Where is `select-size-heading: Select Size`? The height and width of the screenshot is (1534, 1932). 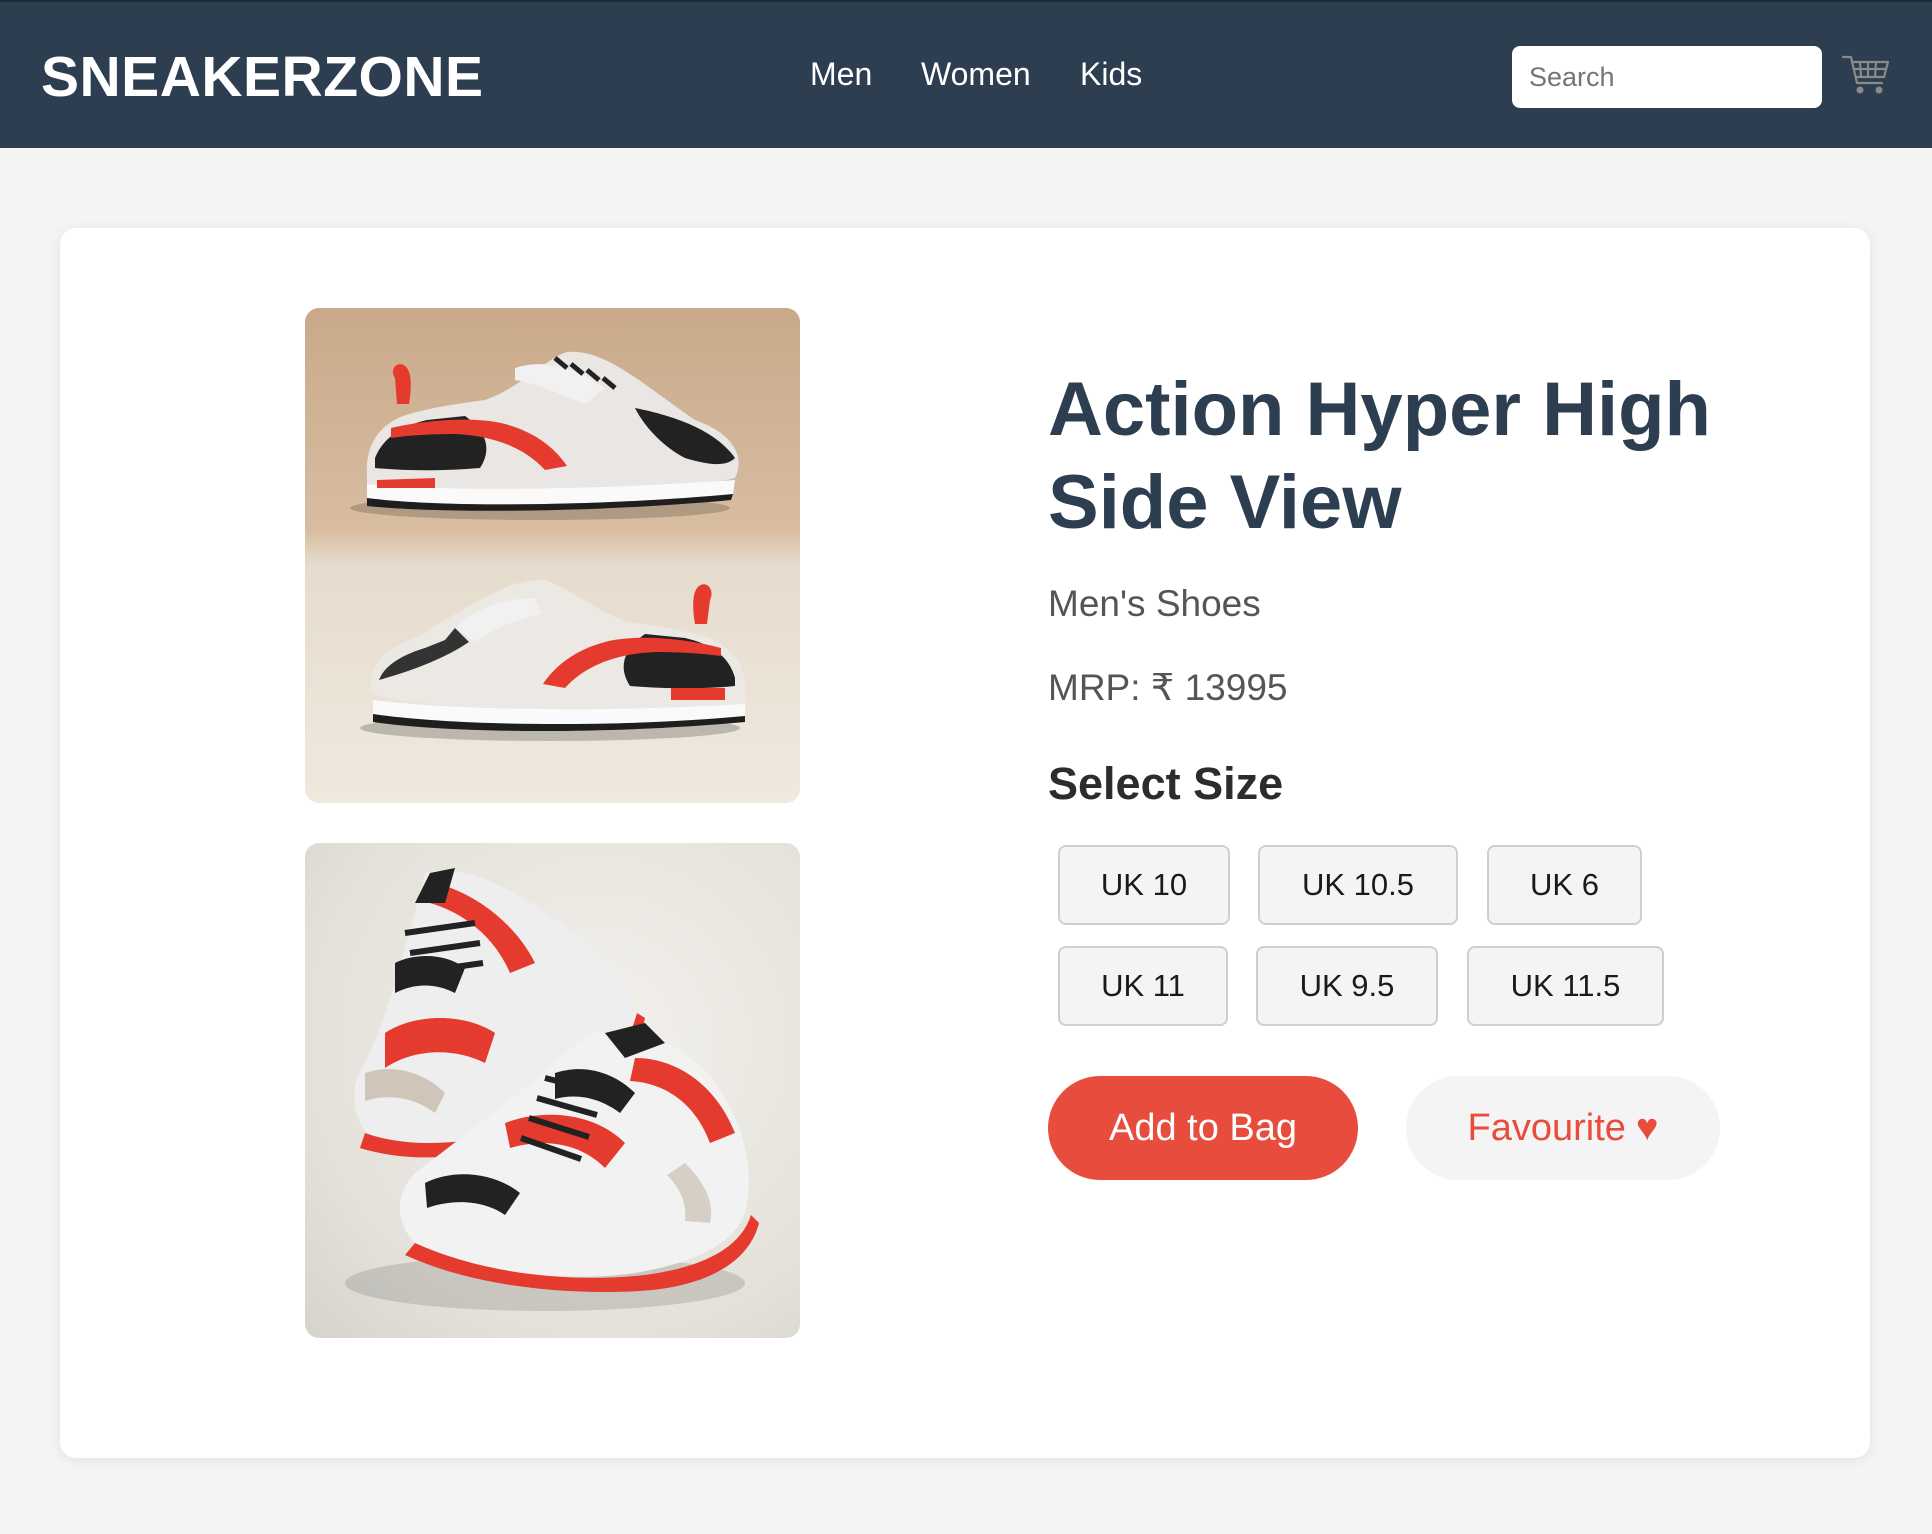
select-size-heading: Select Size is located at coordinates (1166, 783).